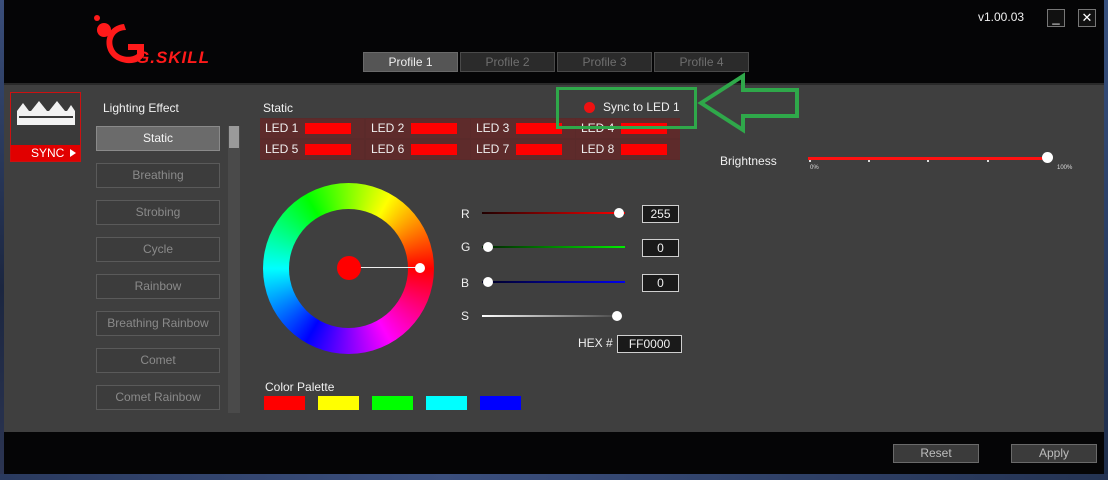 The height and width of the screenshot is (480, 1108). Describe the element at coordinates (660, 214) in the screenshot. I see `red-value-input: 255` at that location.